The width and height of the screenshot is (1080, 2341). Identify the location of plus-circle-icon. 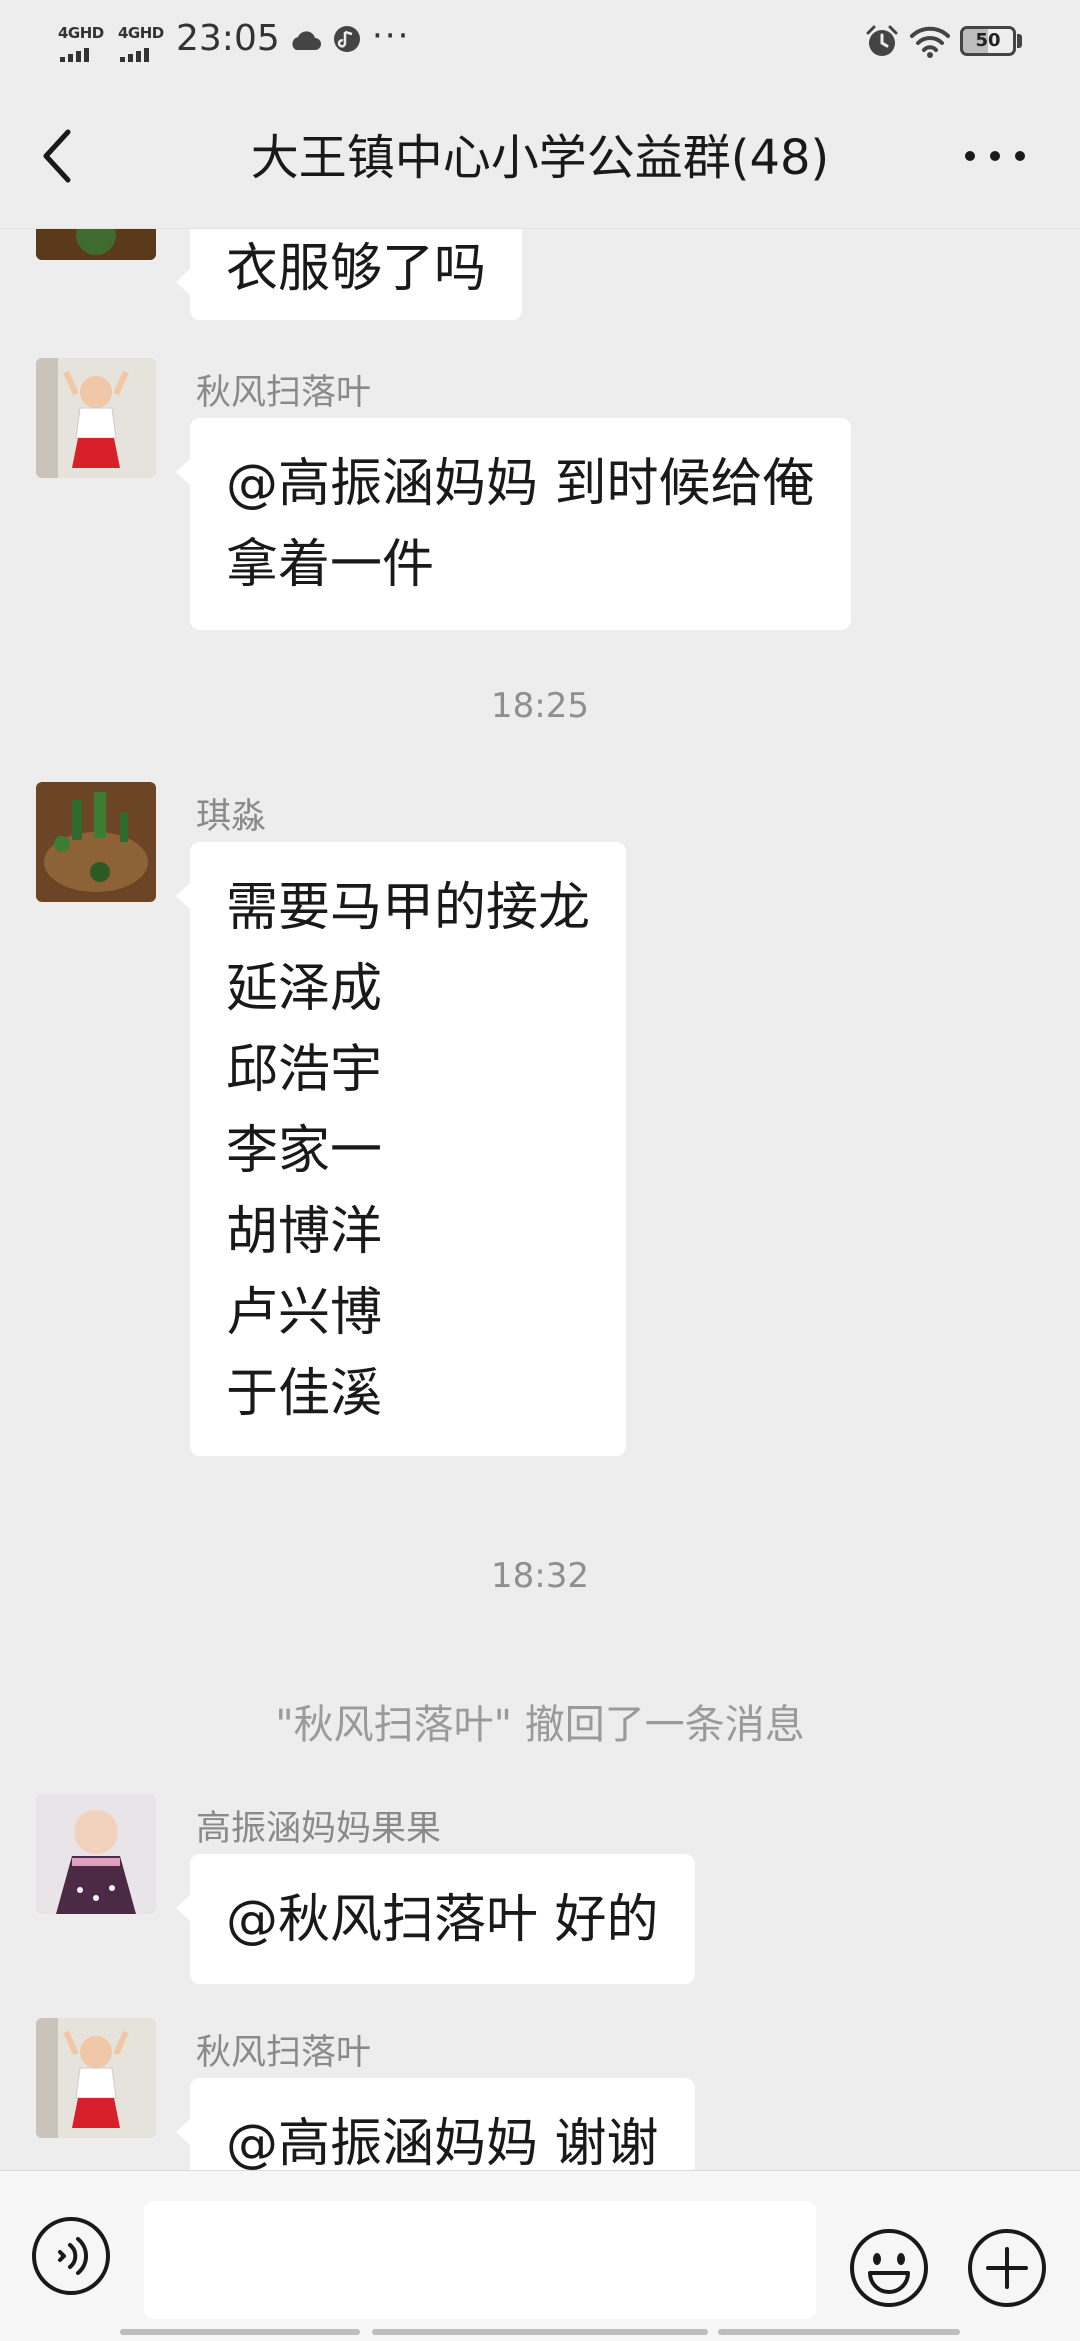
(1007, 2268).